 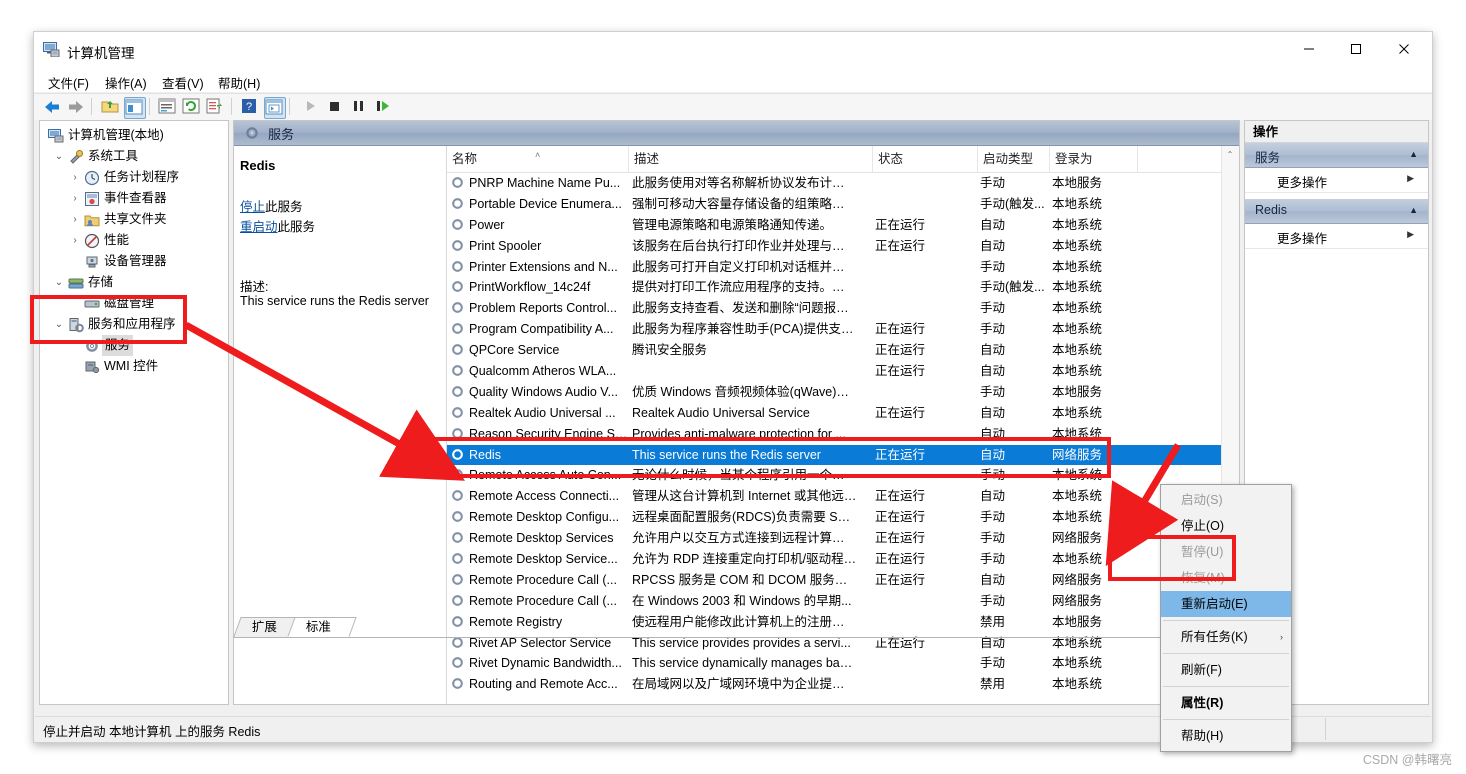 I want to click on restart-service-link: 重启动, so click(x=259, y=227).